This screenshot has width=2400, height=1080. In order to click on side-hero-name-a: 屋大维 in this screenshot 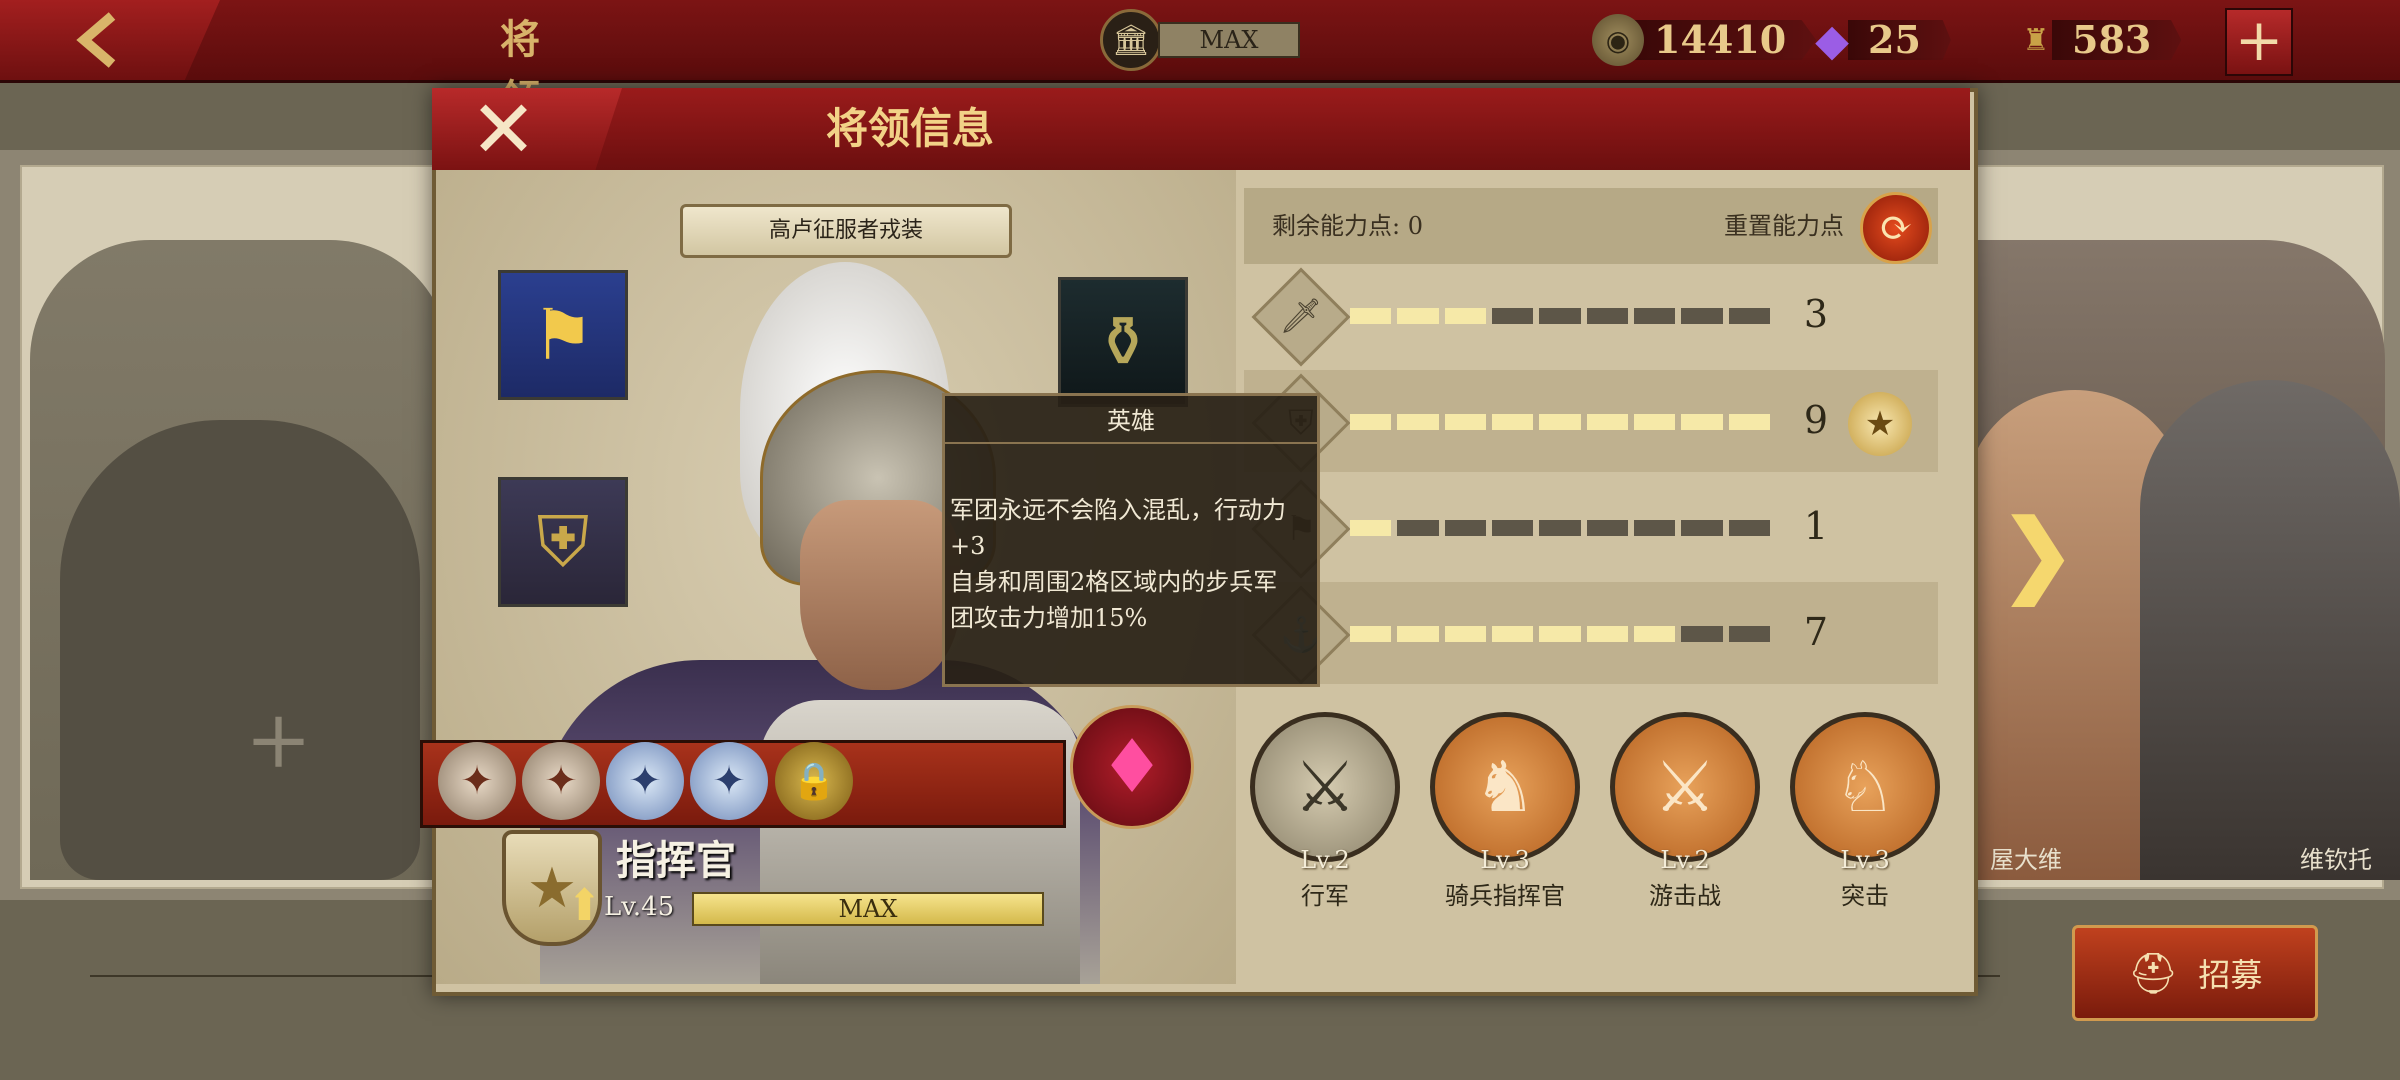, I will do `click(2026, 860)`.